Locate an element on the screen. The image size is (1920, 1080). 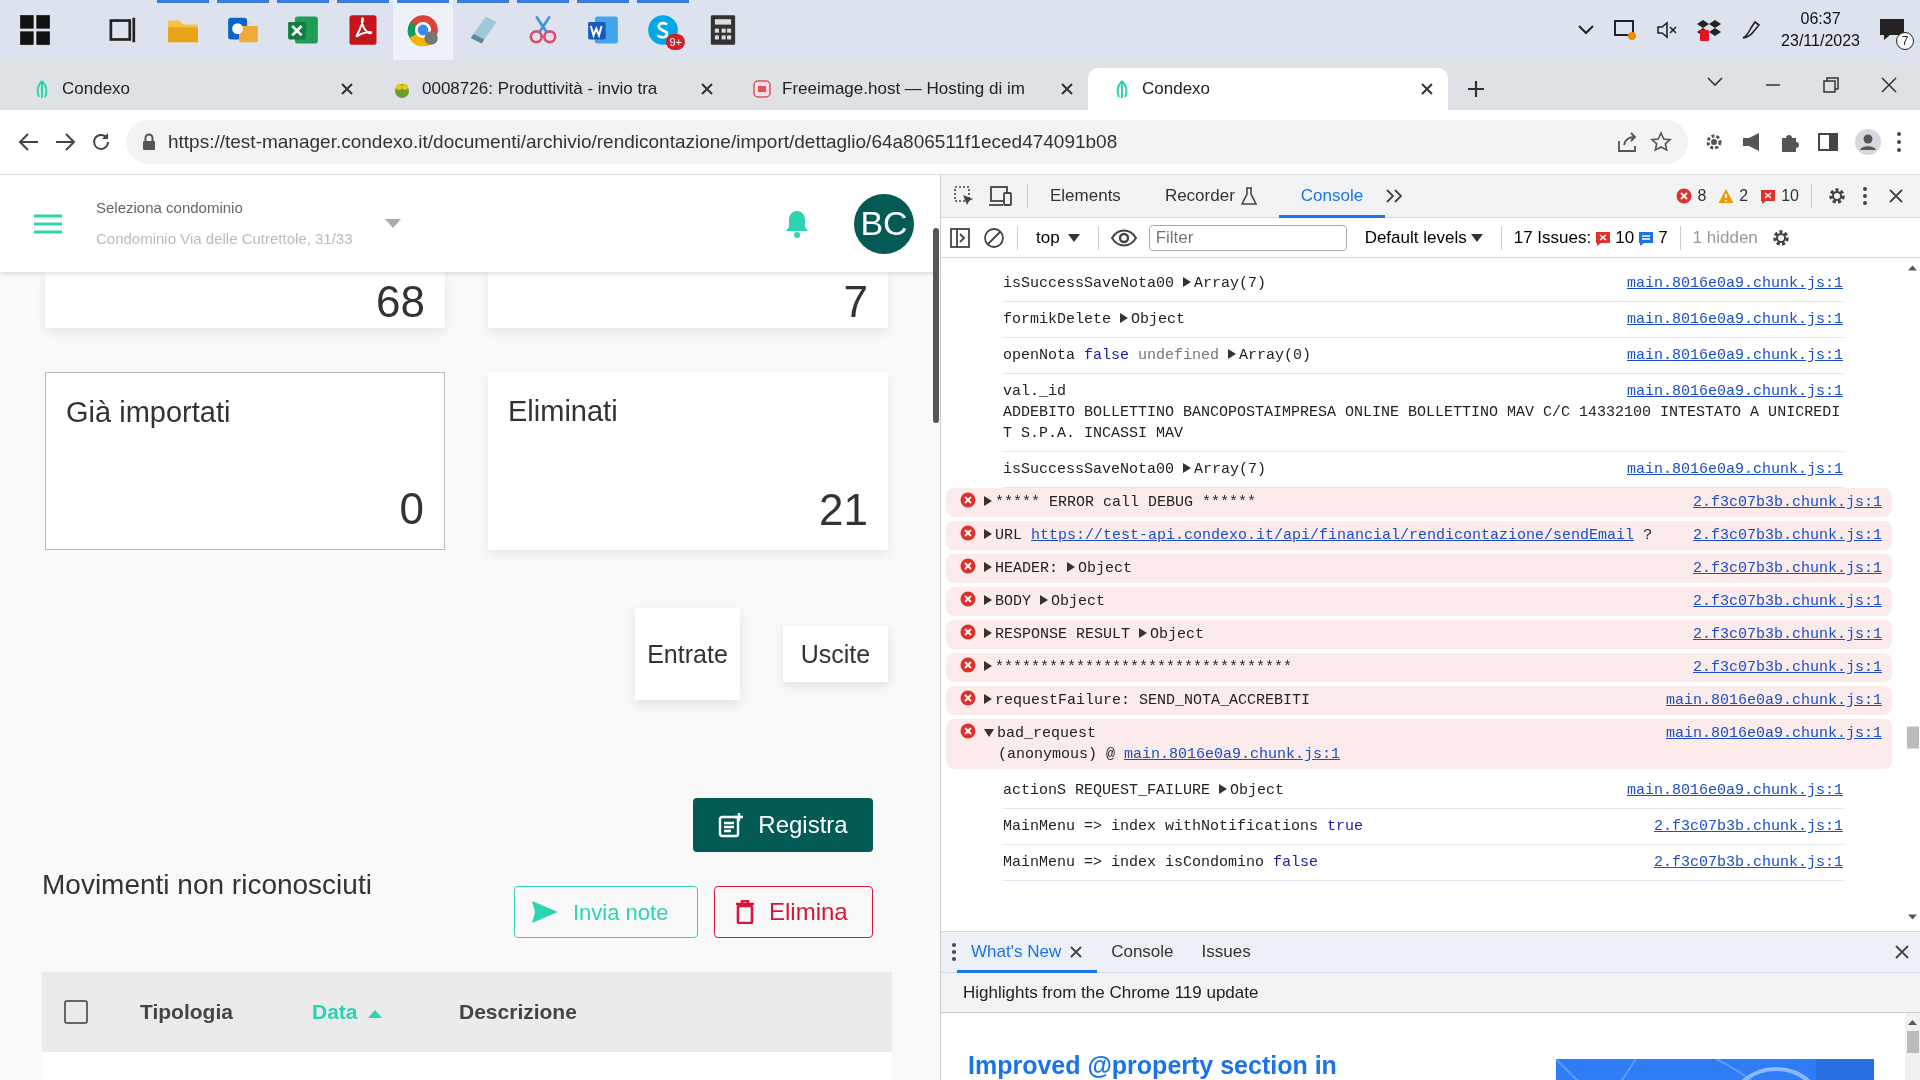
select-all-checkbox is located at coordinates (76, 1012).